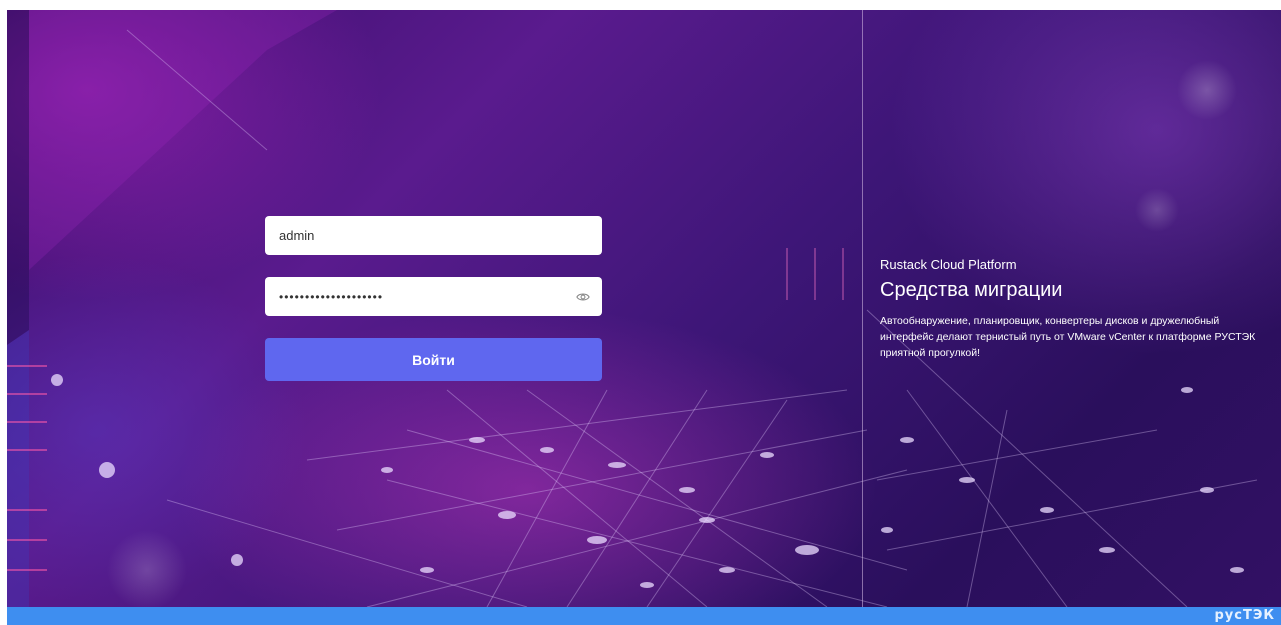  I want to click on vertical-divider, so click(862, 308).